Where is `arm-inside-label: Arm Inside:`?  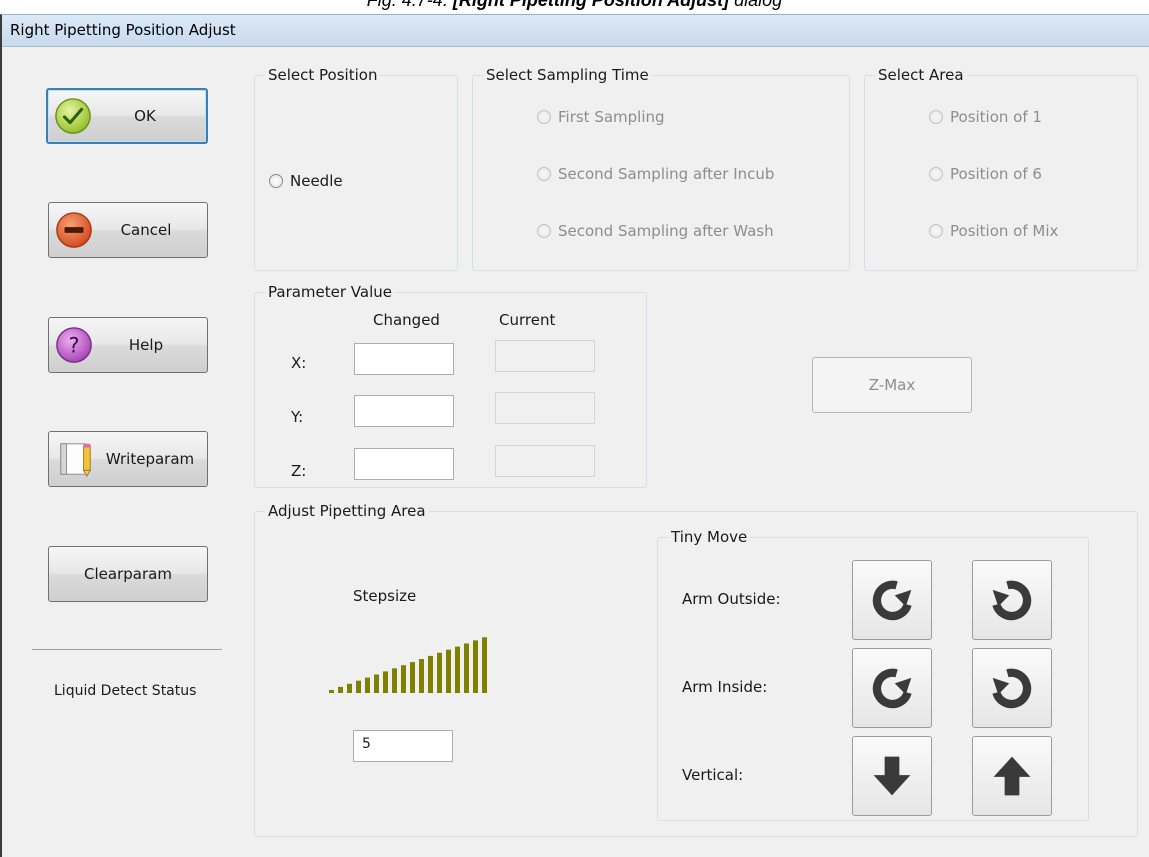
arm-inside-label: Arm Inside: is located at coordinates (725, 687).